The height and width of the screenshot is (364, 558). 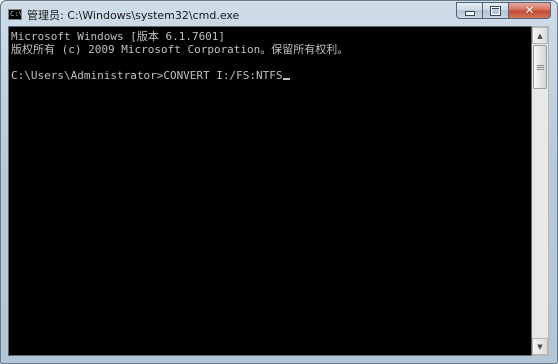 I want to click on window-title: 管理员: C:\Windows\system32\cmd.exe, so click(x=133, y=15).